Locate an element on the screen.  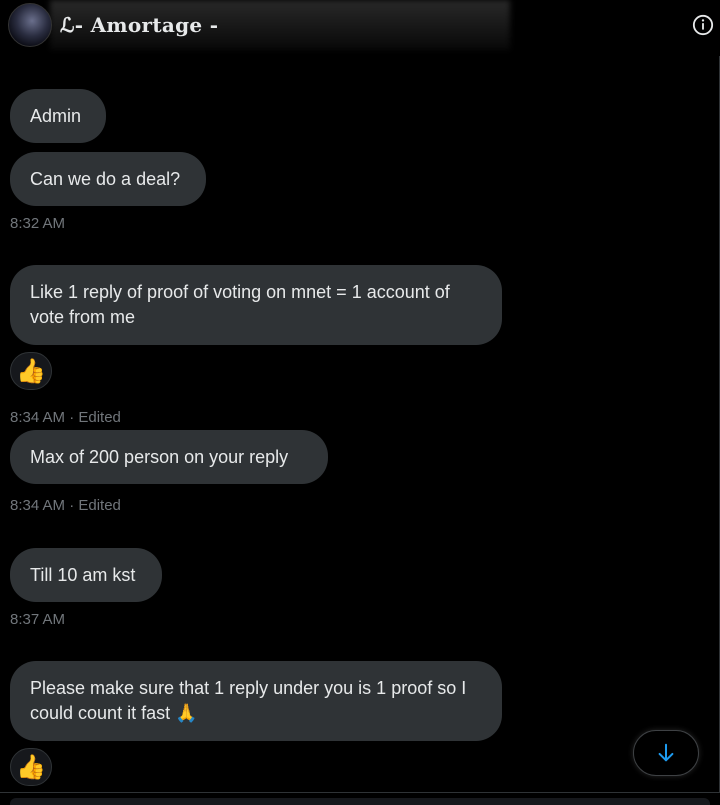
message-bubble: Max of 200 person on your reply is located at coordinates (169, 457).